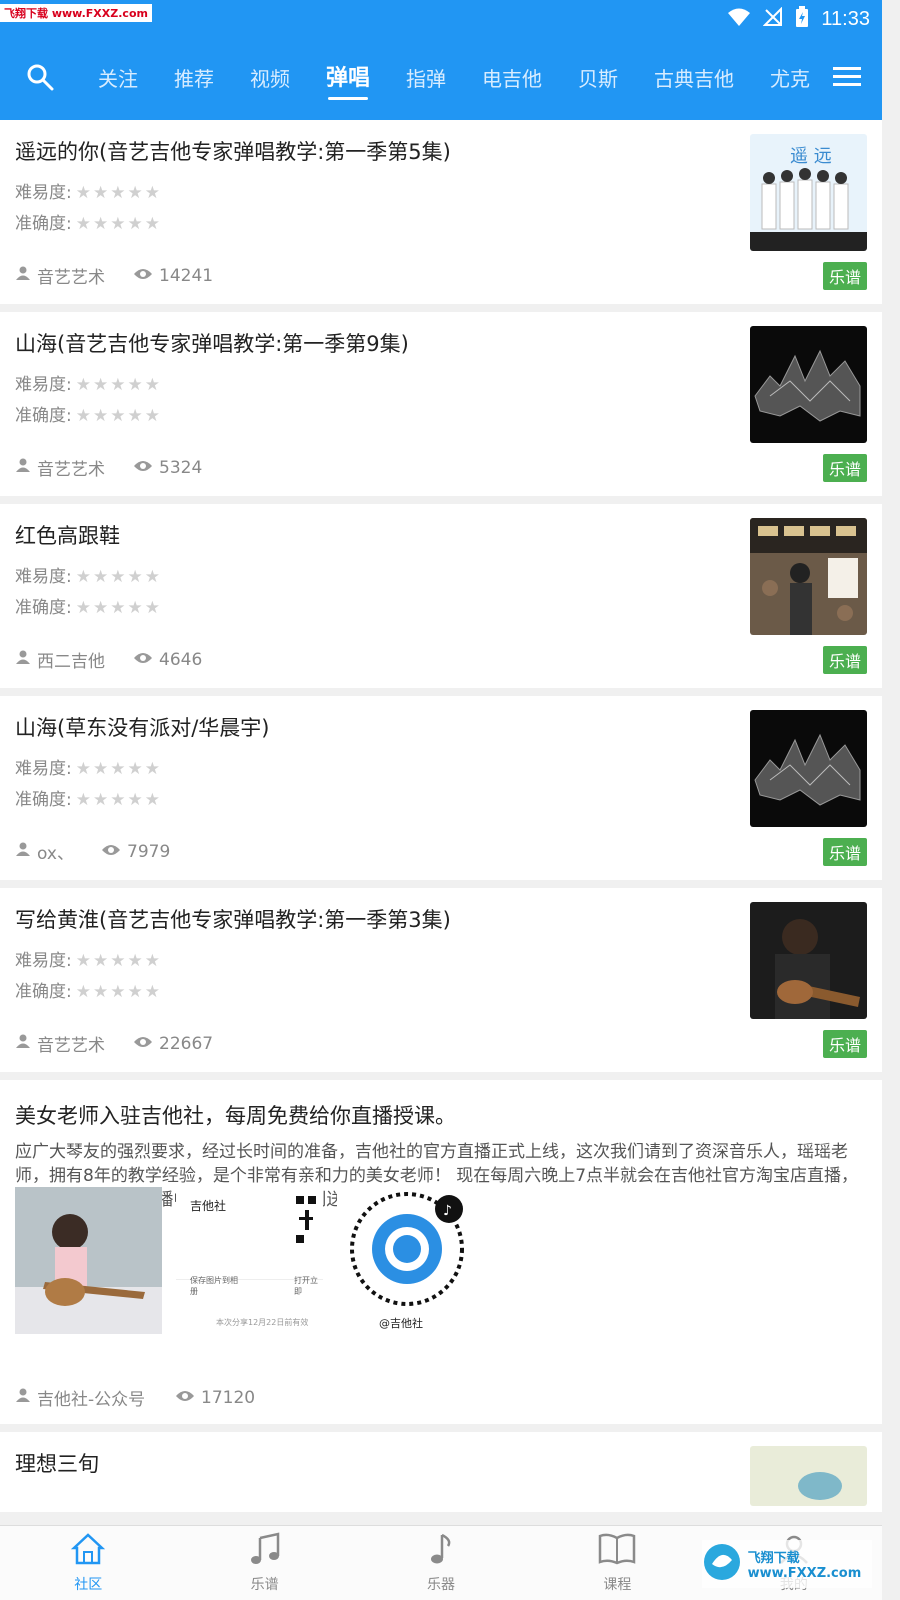 This screenshot has height=1600, width=900. Describe the element at coordinates (91, 1400) in the screenshot. I see `author-name: 吉他社-公众号` at that location.